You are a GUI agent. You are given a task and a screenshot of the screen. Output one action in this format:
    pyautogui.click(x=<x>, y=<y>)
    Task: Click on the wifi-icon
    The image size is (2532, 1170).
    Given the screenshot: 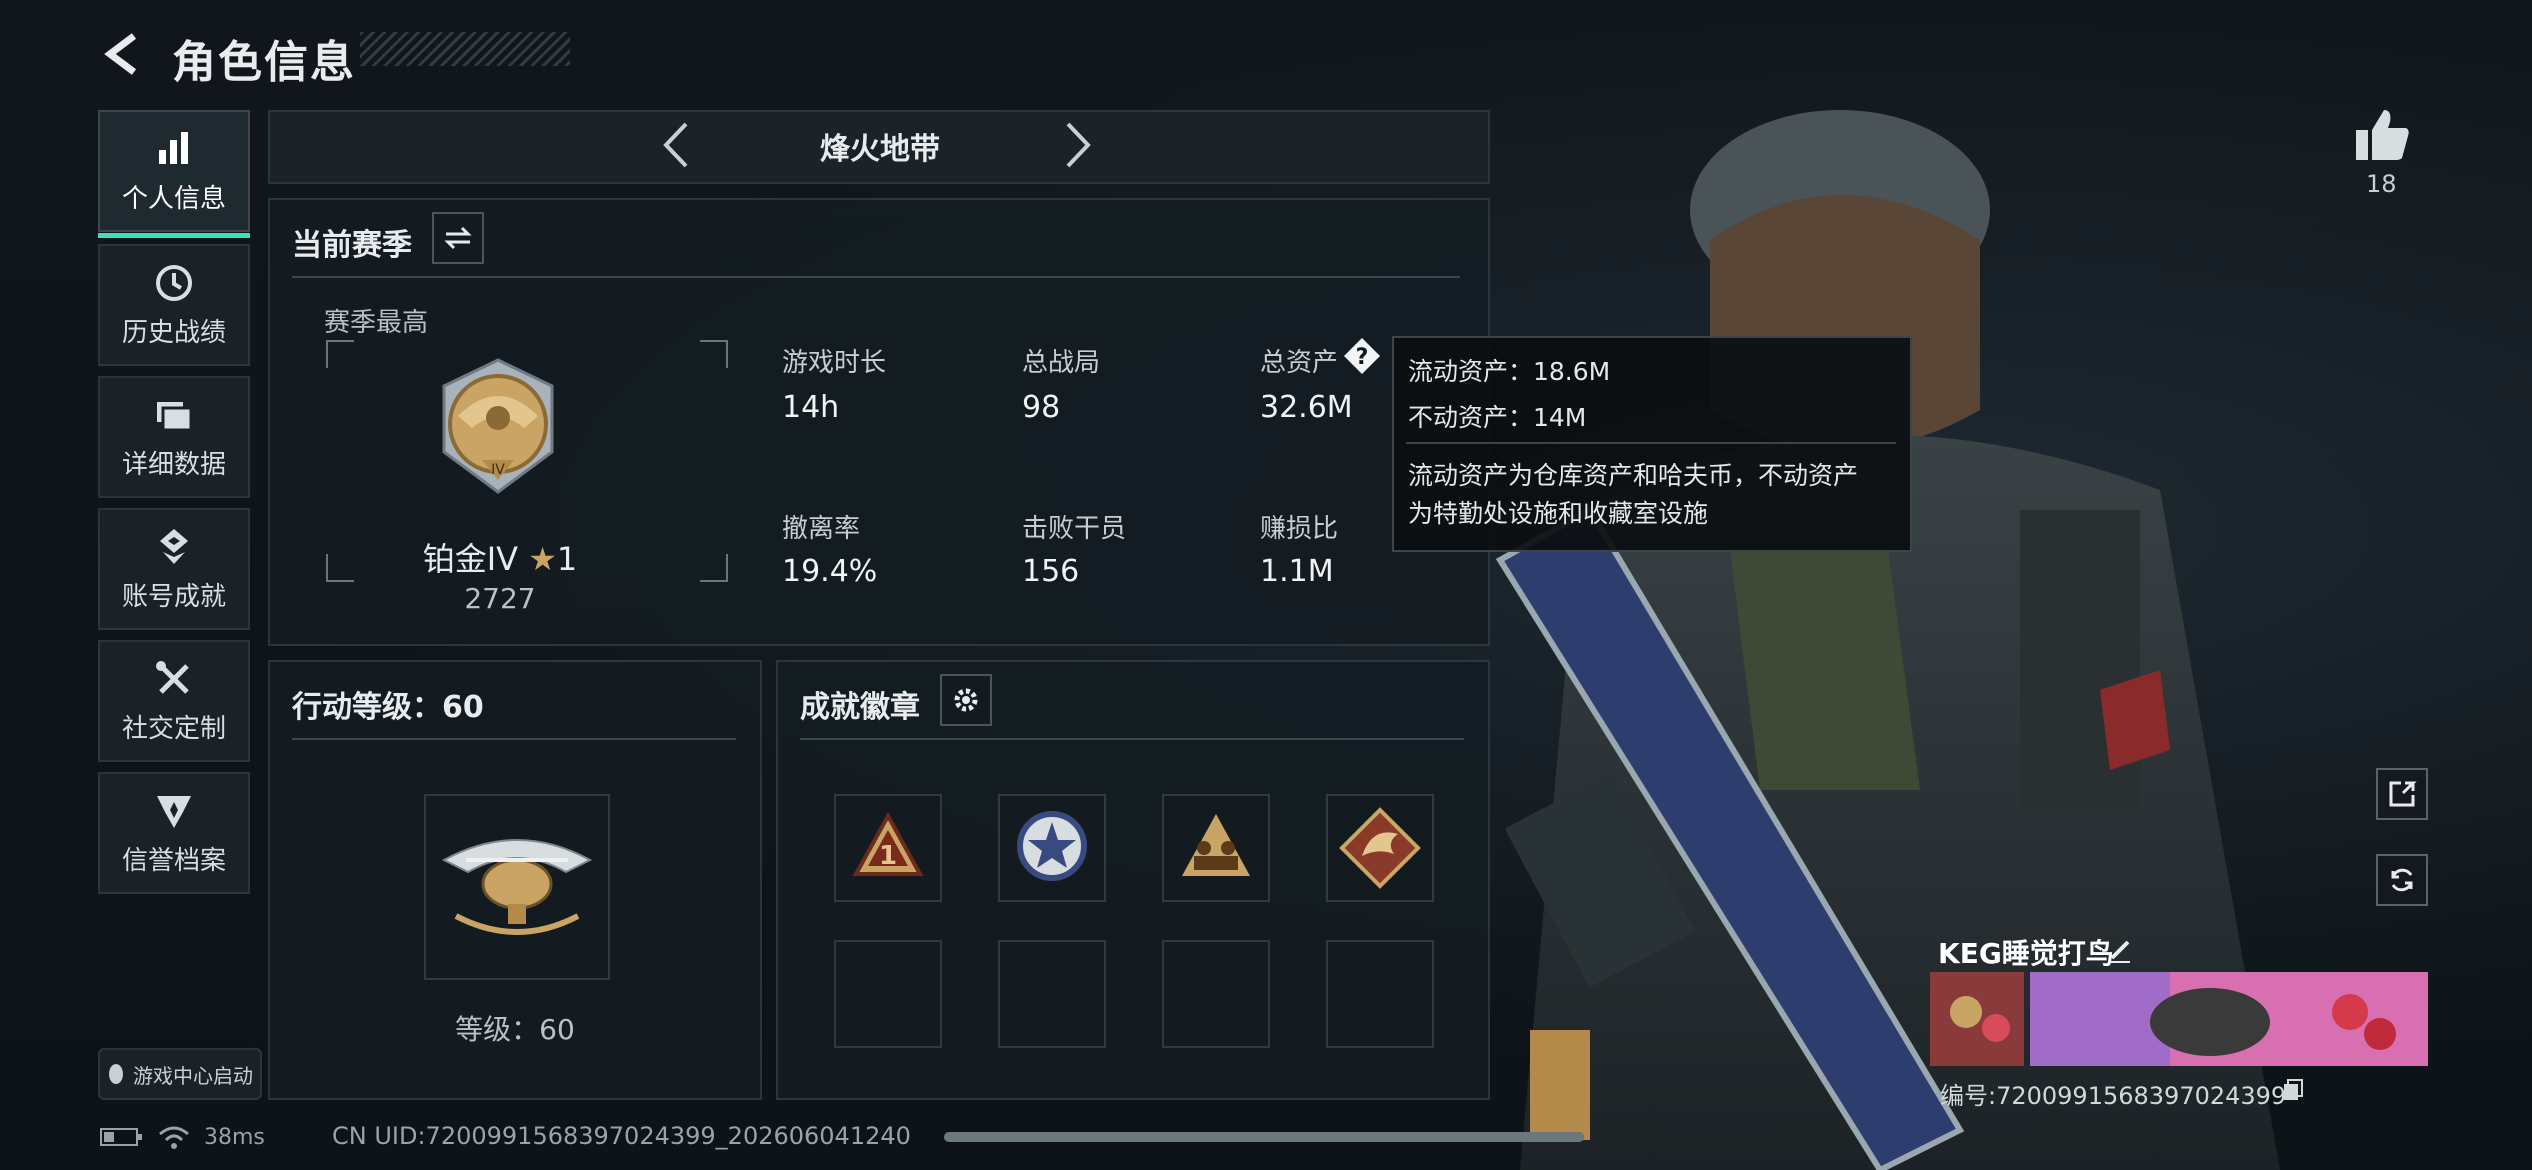 What is the action you would take?
    pyautogui.click(x=174, y=1137)
    